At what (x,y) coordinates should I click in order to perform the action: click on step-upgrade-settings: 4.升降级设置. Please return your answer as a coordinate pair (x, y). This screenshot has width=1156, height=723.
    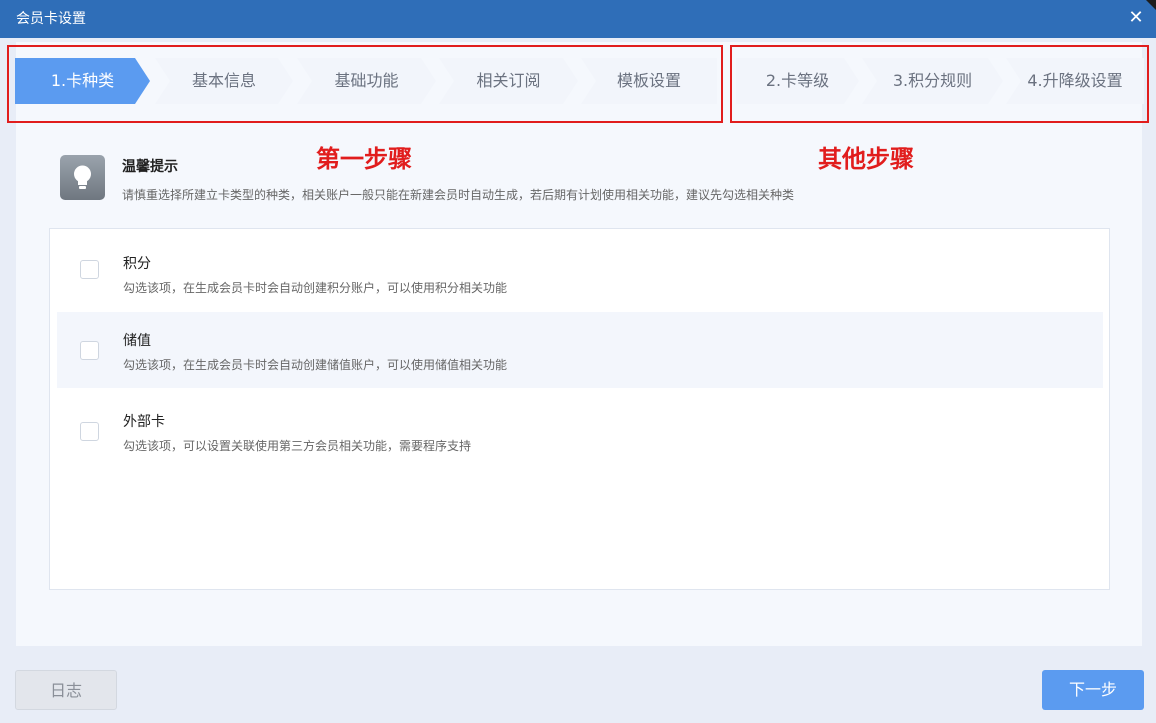
    Looking at the image, I should click on (1075, 81).